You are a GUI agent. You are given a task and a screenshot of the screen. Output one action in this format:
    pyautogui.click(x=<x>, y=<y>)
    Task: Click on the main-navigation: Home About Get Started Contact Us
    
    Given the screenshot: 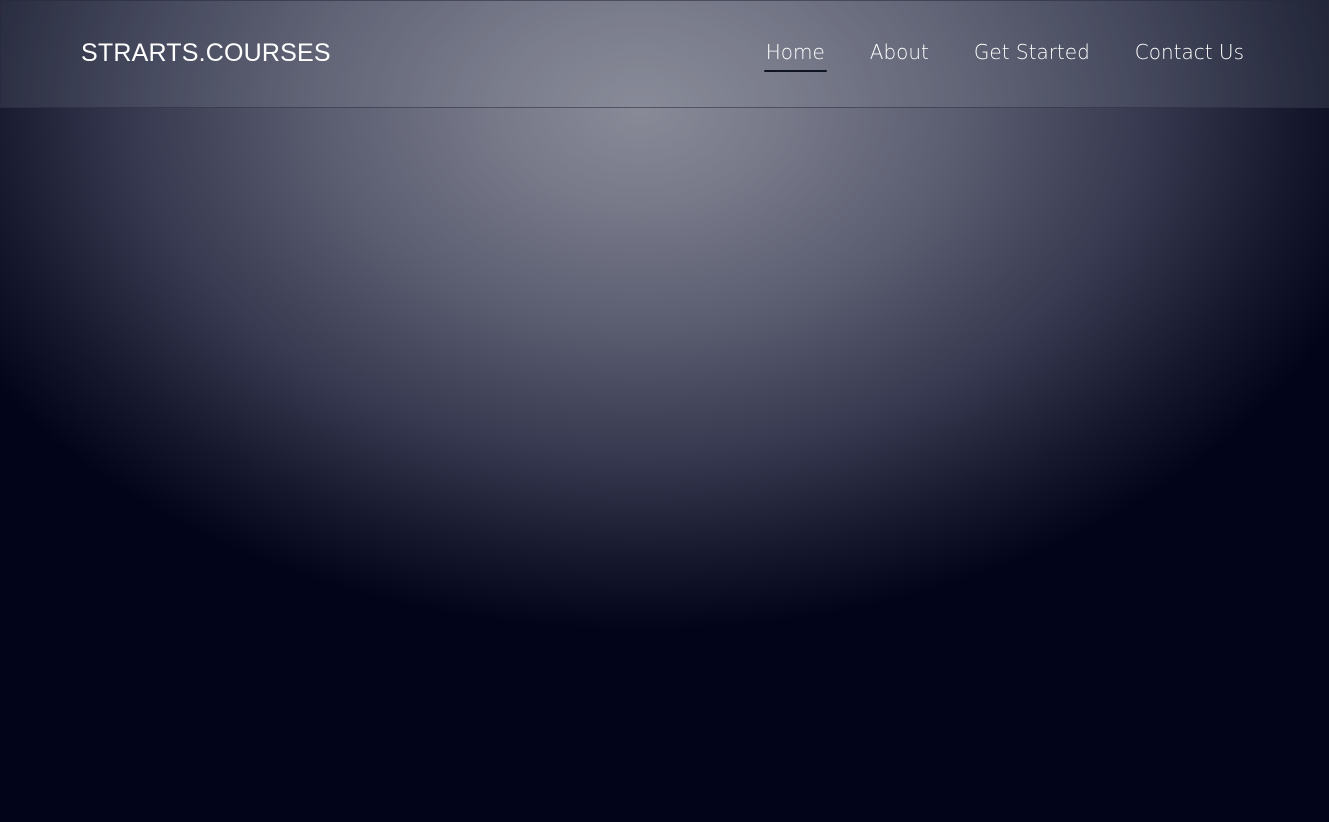 What is the action you would take?
    pyautogui.click(x=1003, y=54)
    